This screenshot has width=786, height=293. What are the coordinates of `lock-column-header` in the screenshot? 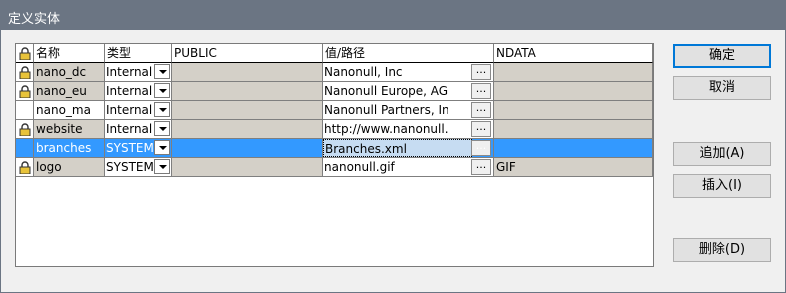 It's located at (25, 53).